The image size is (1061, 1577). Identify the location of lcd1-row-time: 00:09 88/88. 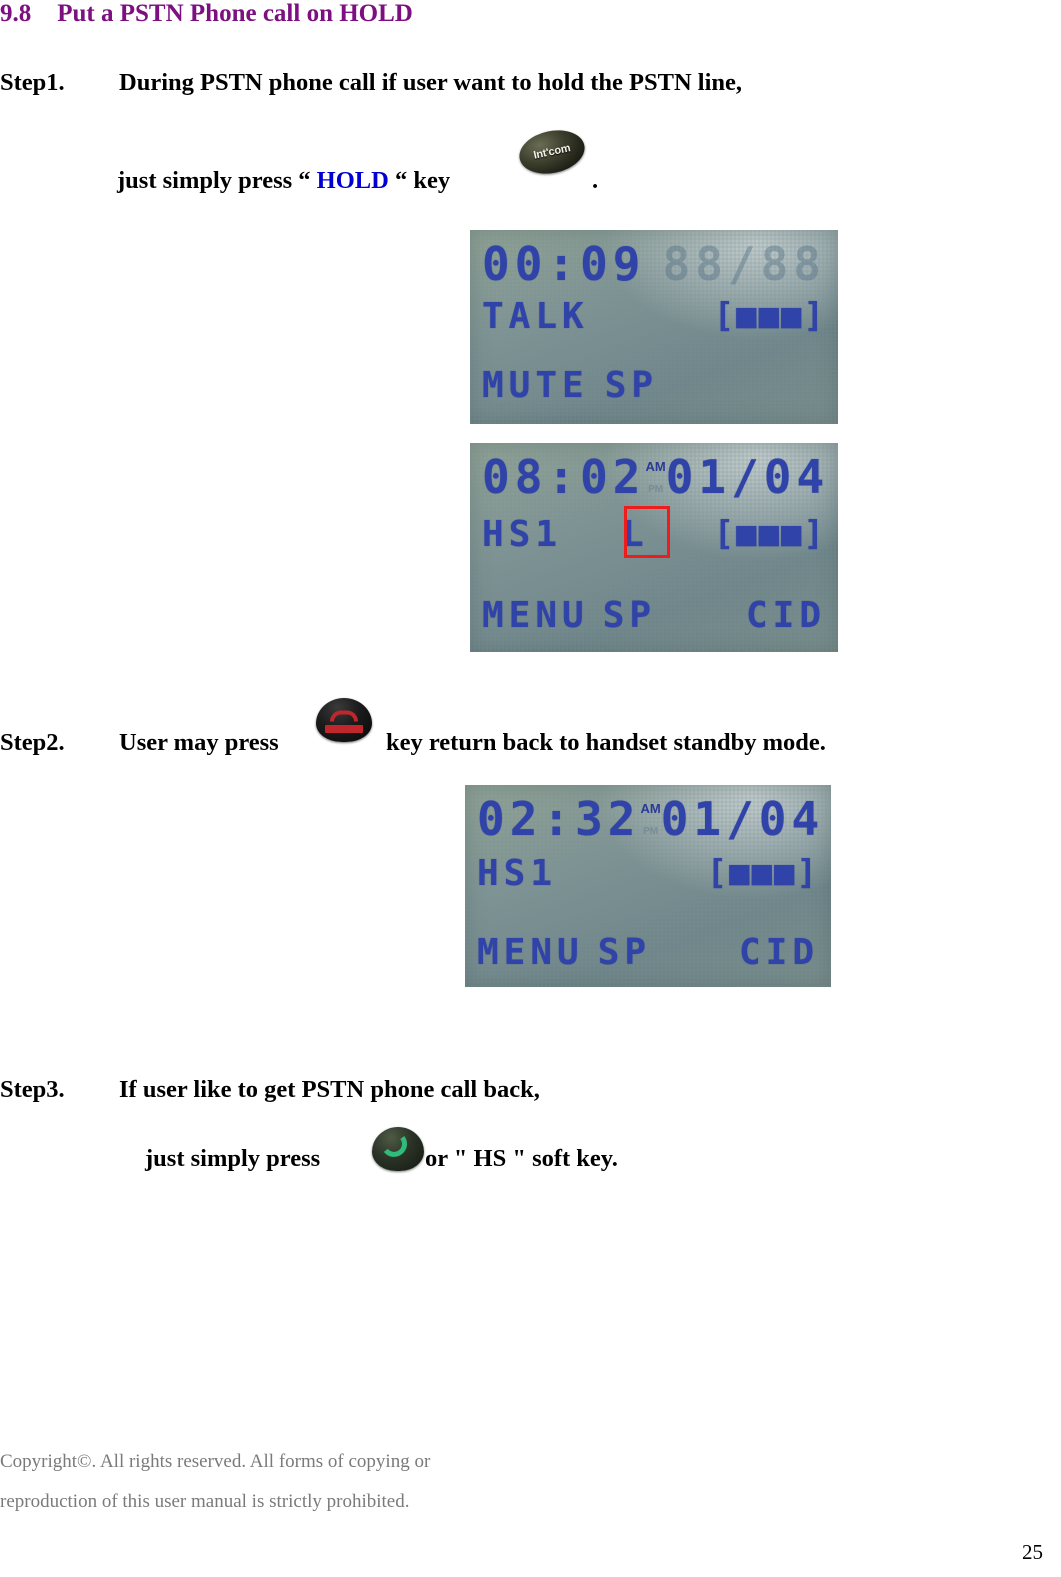
(654, 264).